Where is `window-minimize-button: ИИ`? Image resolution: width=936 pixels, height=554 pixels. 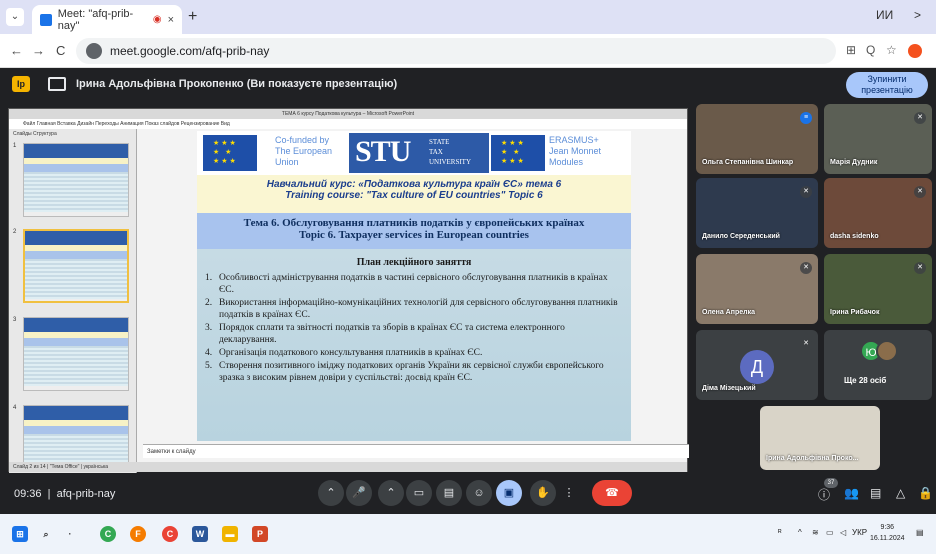 window-minimize-button: ИИ is located at coordinates (884, 15).